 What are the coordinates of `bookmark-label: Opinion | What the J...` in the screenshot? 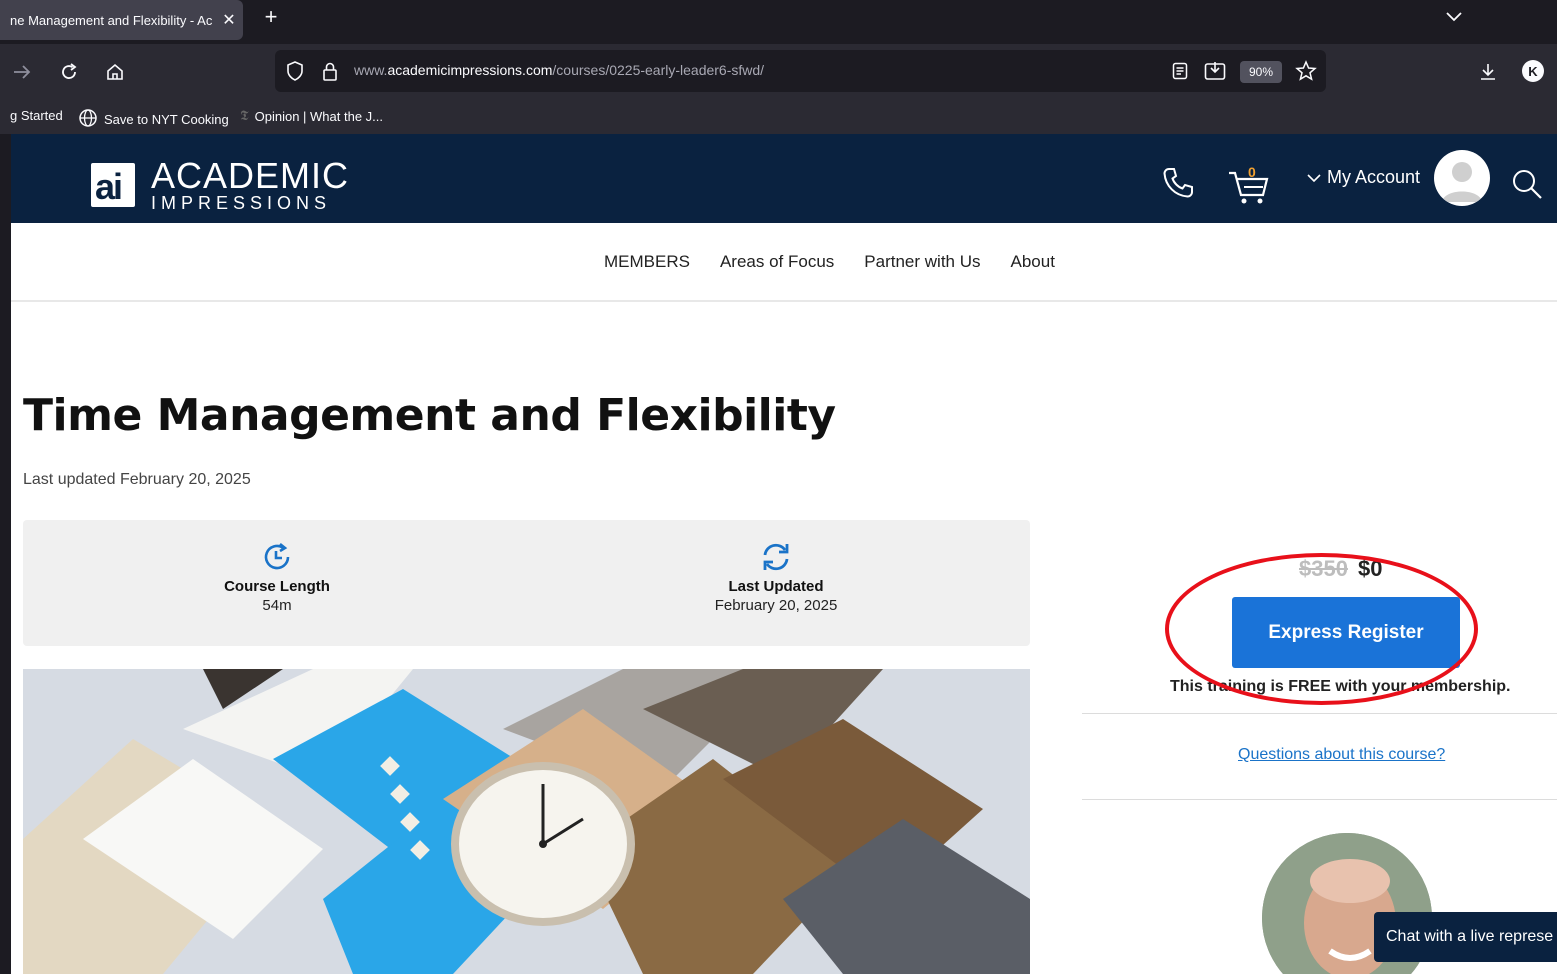 It's located at (318, 116).